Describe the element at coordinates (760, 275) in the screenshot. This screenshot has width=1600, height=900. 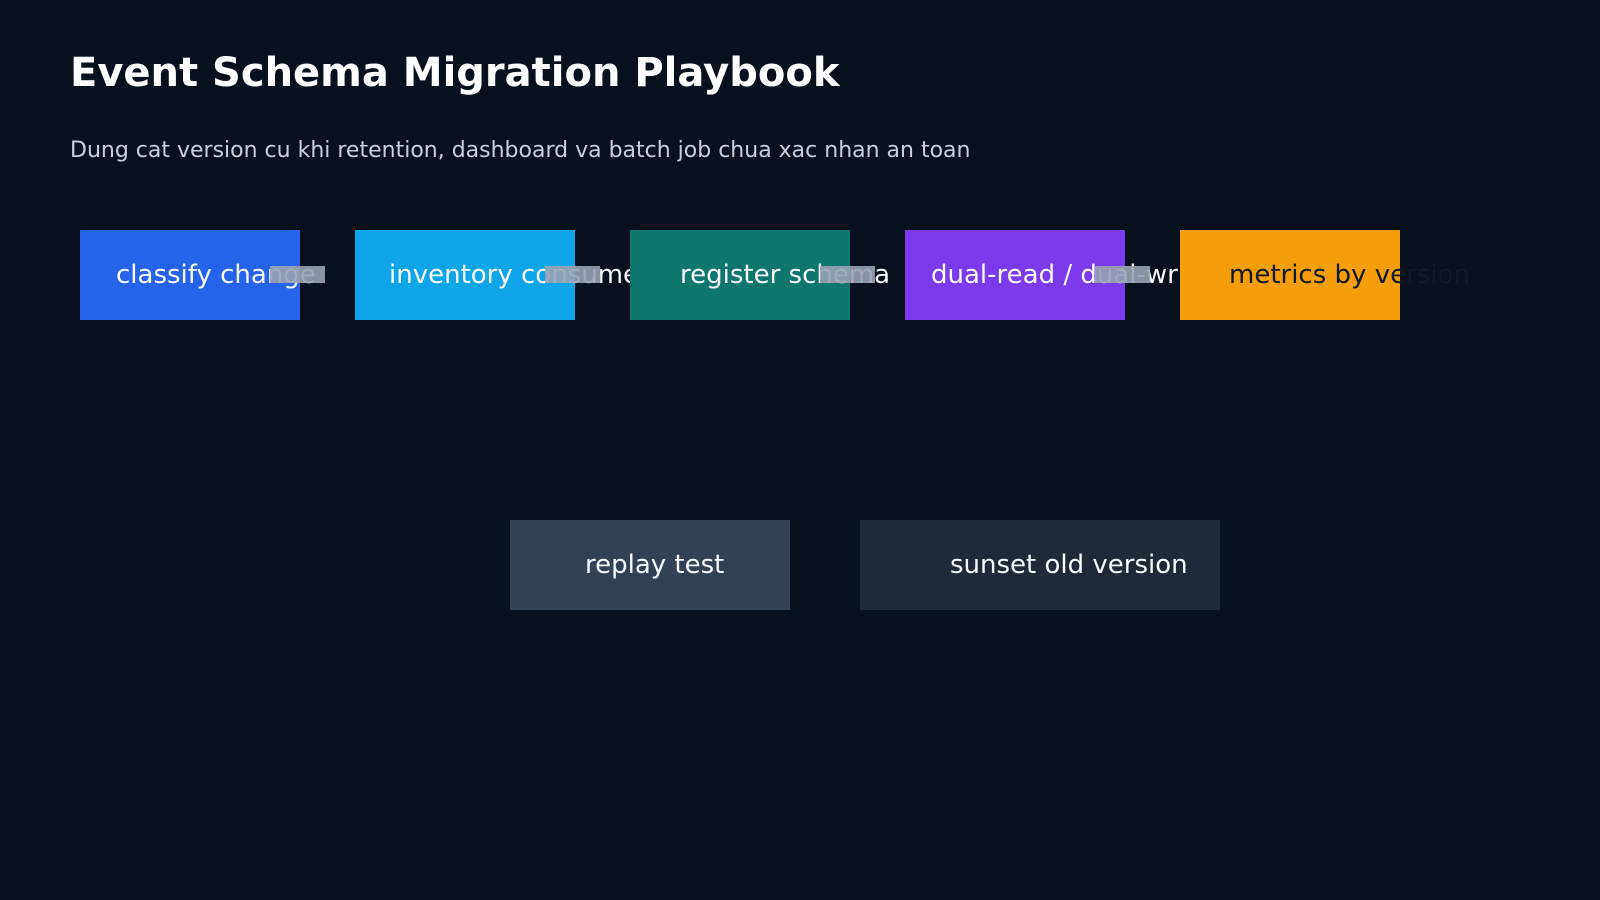
I see `step-register-schema: register schema` at that location.